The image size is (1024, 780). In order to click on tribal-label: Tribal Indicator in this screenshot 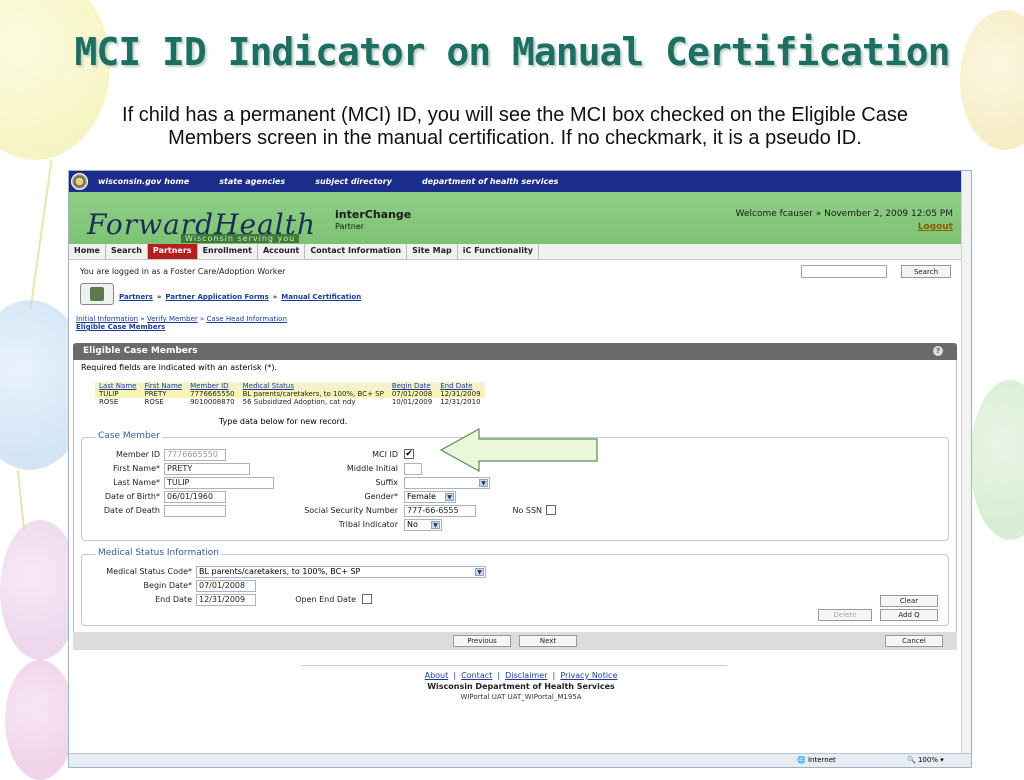, I will do `click(368, 524)`.